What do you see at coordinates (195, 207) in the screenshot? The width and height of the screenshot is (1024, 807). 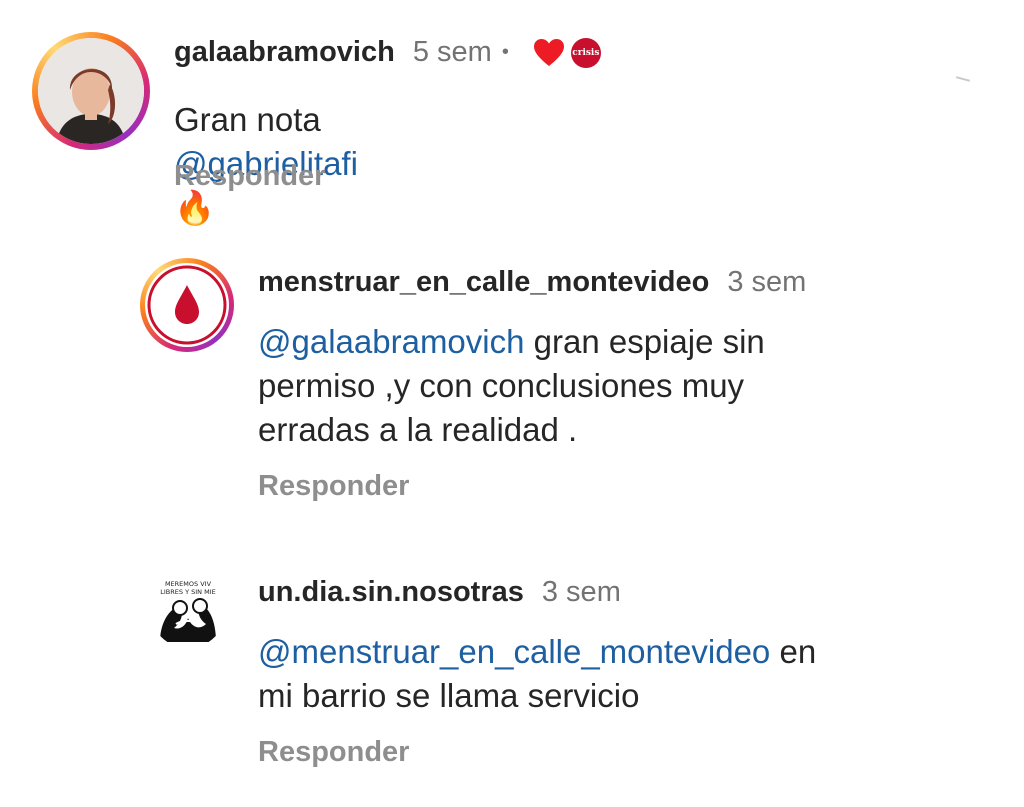 I see `fire-emoji-icon: 🔥` at bounding box center [195, 207].